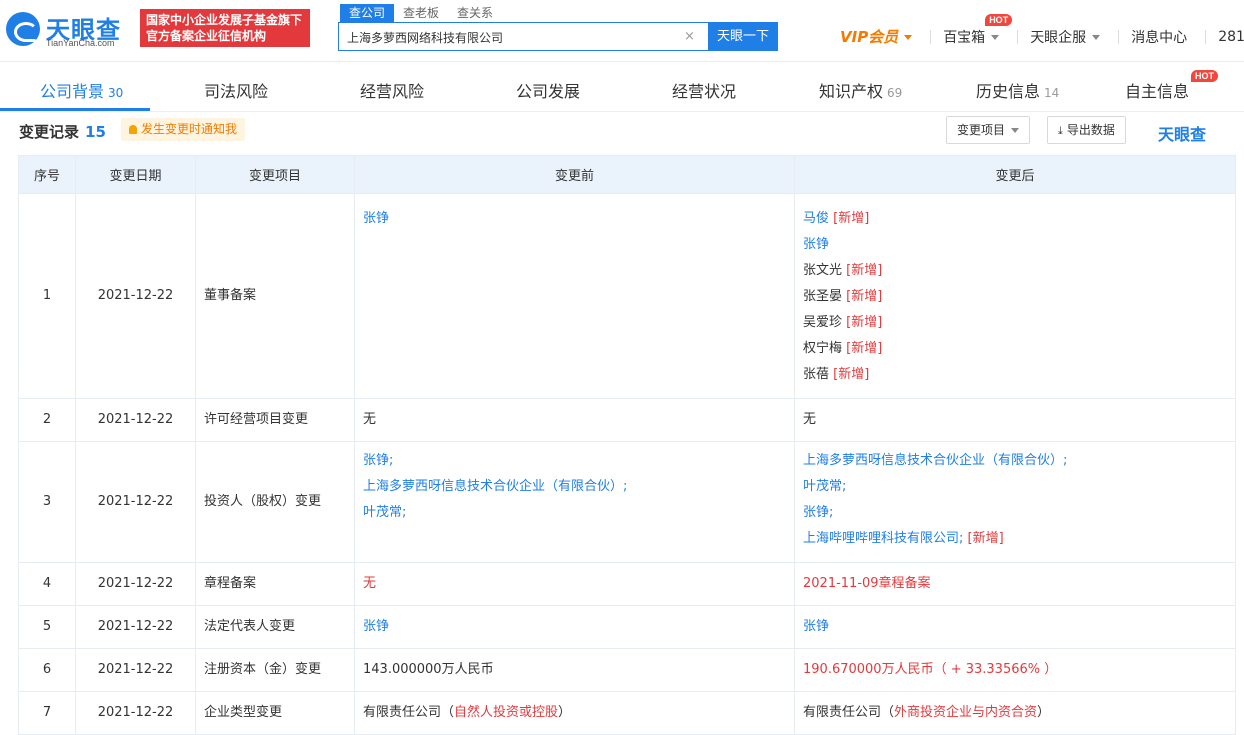 The height and width of the screenshot is (735, 1244). I want to click on section-title: 变更记录 15, so click(62, 131).